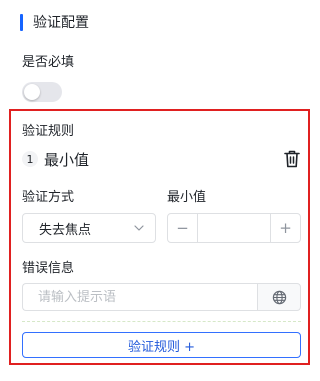 This screenshot has height=381, width=320. I want to click on rule-name: 最小值, so click(67, 160).